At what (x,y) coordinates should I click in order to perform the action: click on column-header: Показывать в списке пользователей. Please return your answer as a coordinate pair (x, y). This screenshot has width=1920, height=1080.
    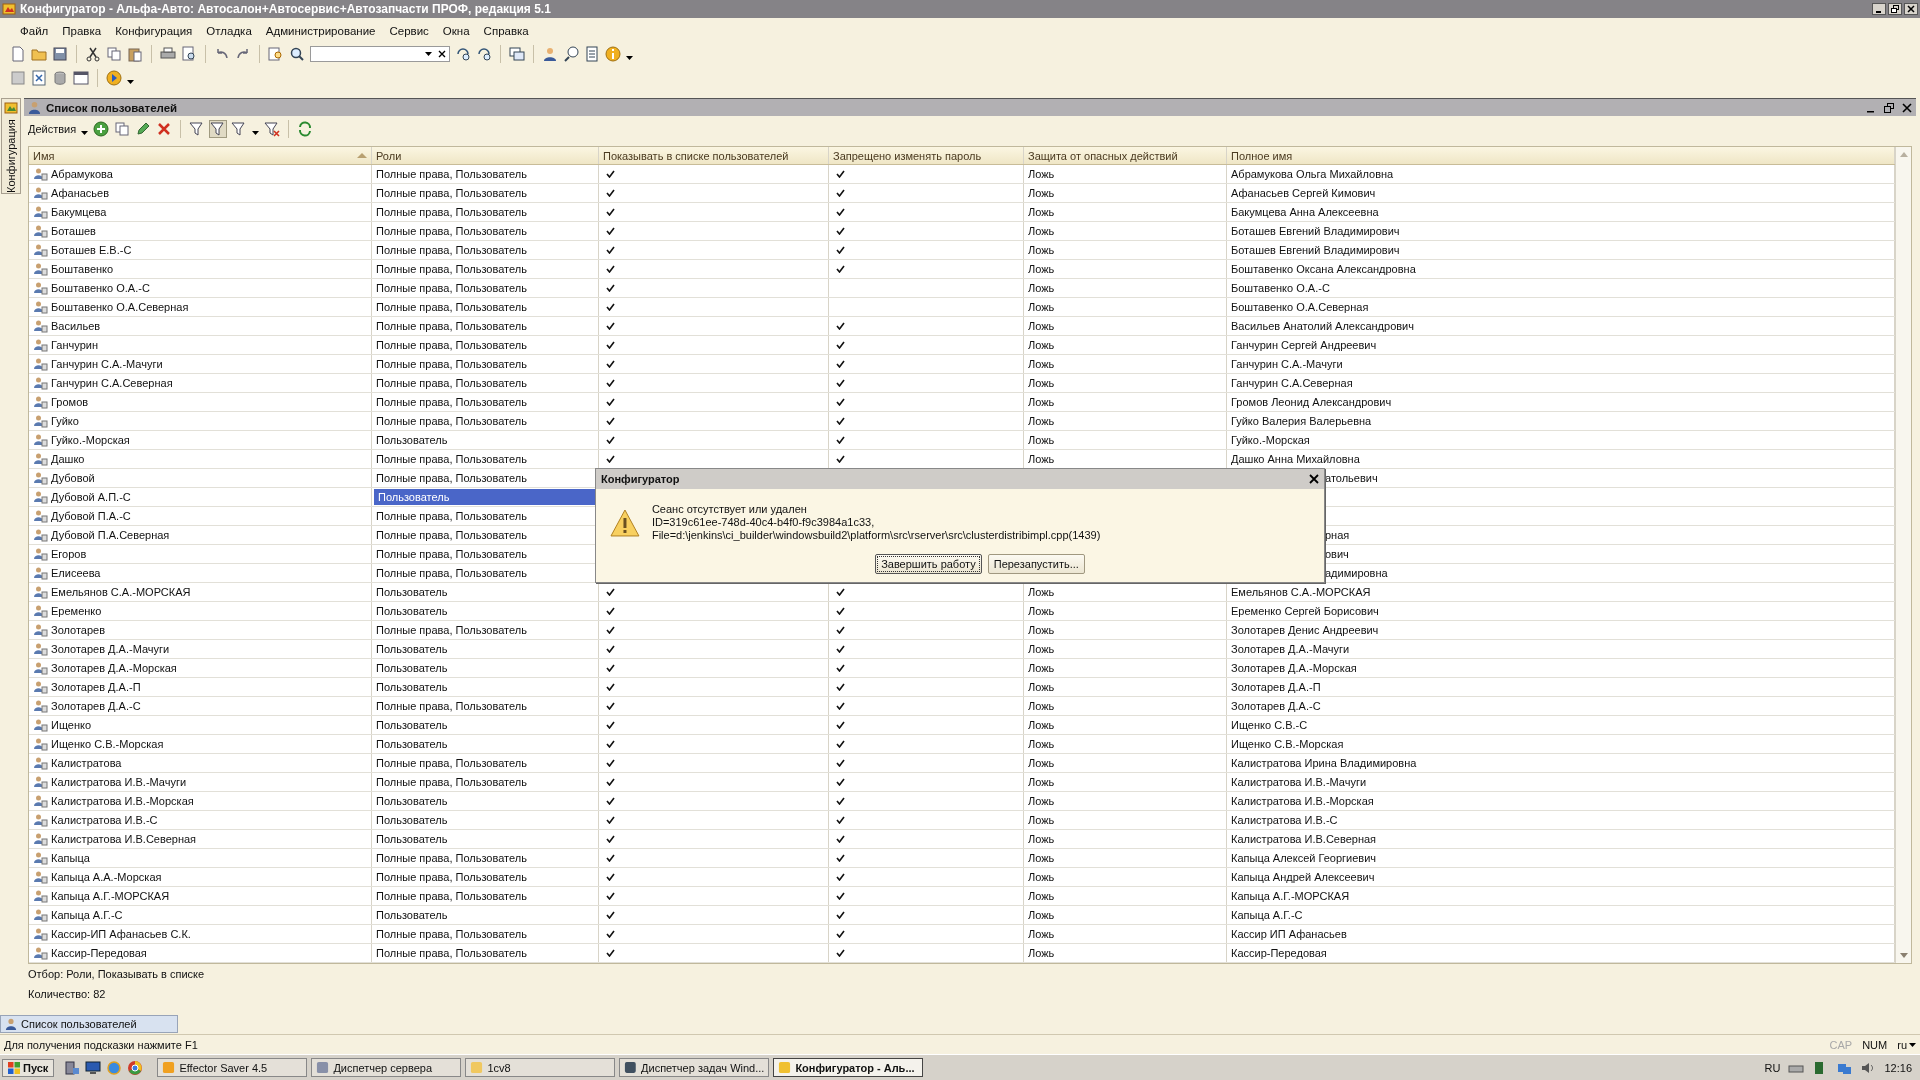
    Looking at the image, I should click on (714, 155).